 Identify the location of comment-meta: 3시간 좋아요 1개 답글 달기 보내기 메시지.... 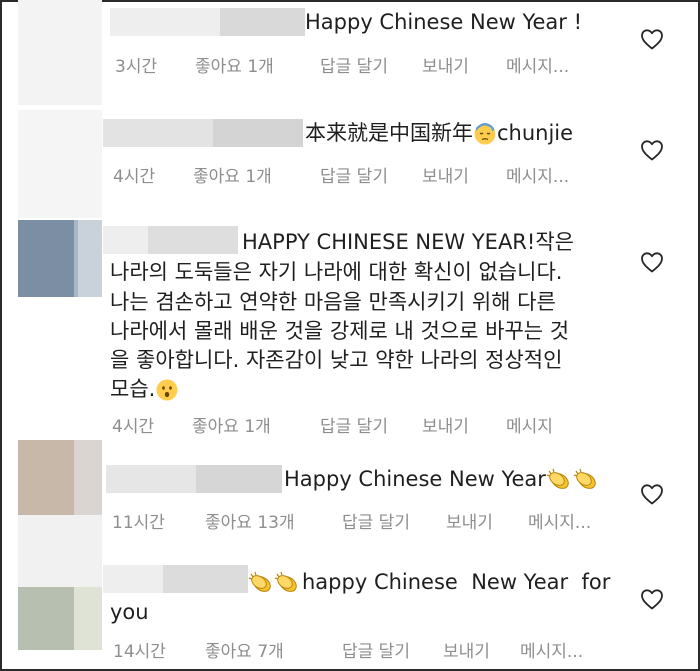
(370, 64).